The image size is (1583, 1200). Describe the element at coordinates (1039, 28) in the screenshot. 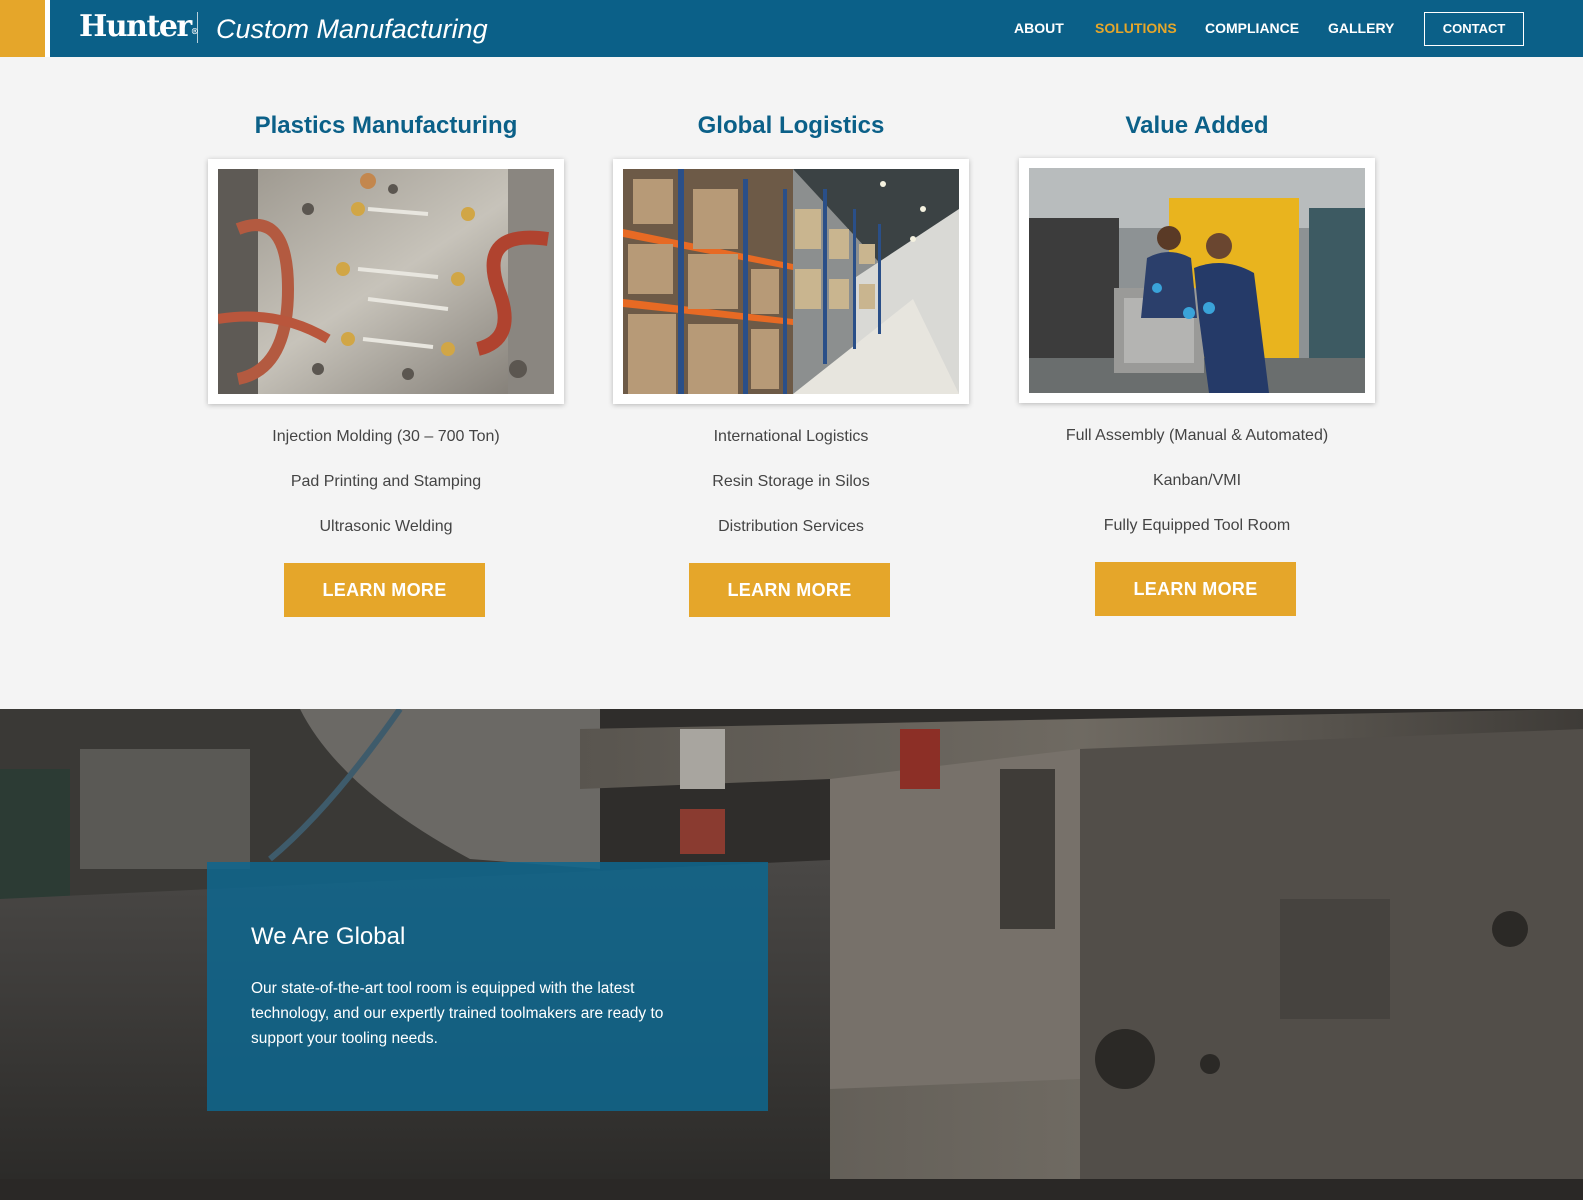

I see `nav-about: ABOUT` at that location.